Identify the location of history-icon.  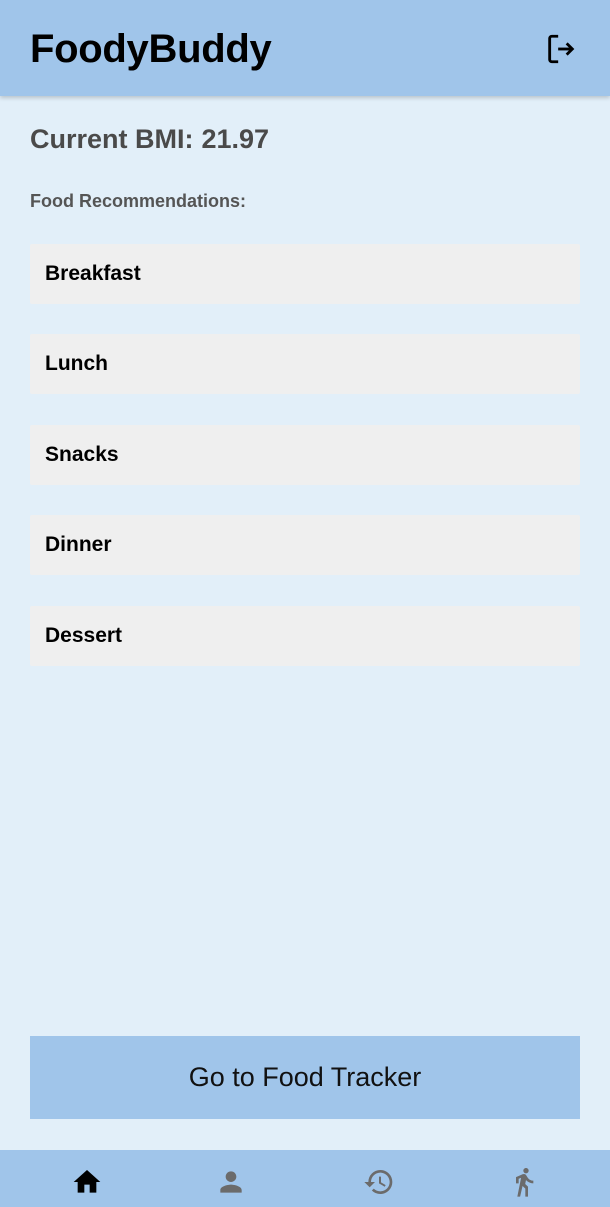
(378, 1182).